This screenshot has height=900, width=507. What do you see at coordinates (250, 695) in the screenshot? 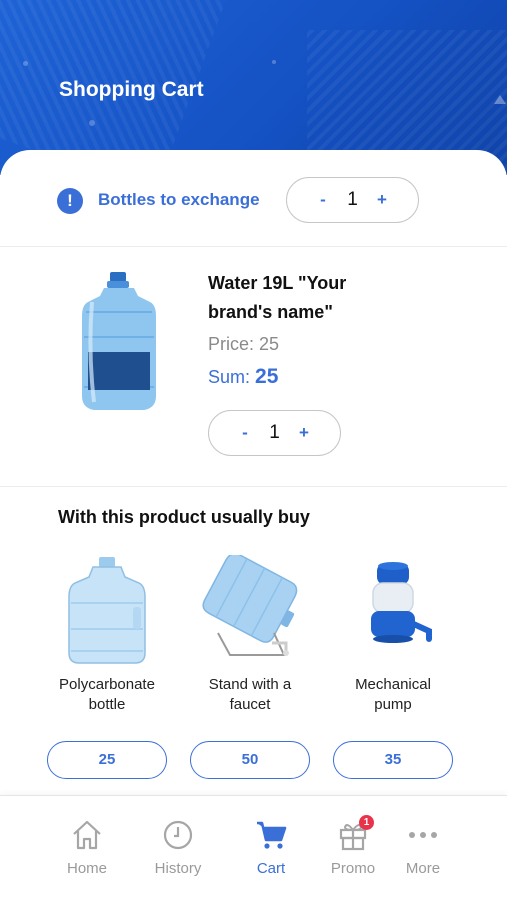
I see `recommendation-name: Stand with a faucet` at bounding box center [250, 695].